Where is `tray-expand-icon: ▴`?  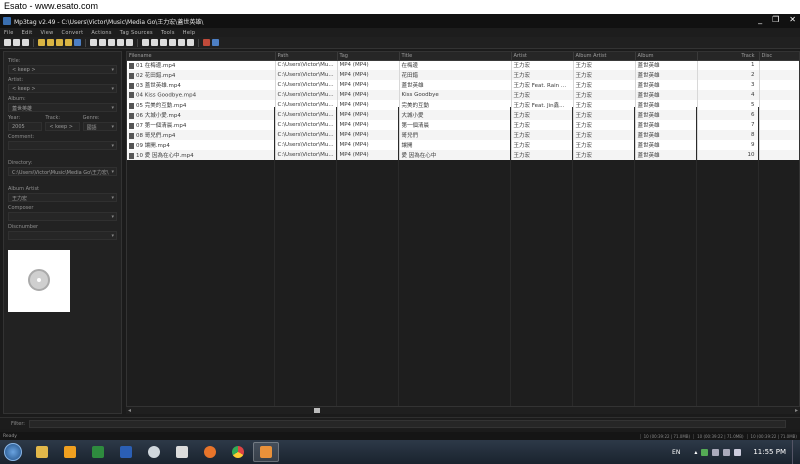
tray-expand-icon: ▴ is located at coordinates (695, 452).